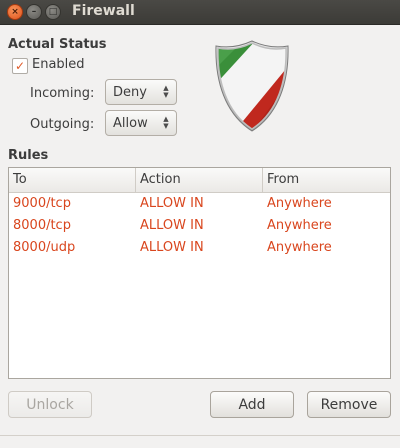 This screenshot has height=448, width=400. Describe the element at coordinates (200, 435) in the screenshot. I see `divider` at that location.